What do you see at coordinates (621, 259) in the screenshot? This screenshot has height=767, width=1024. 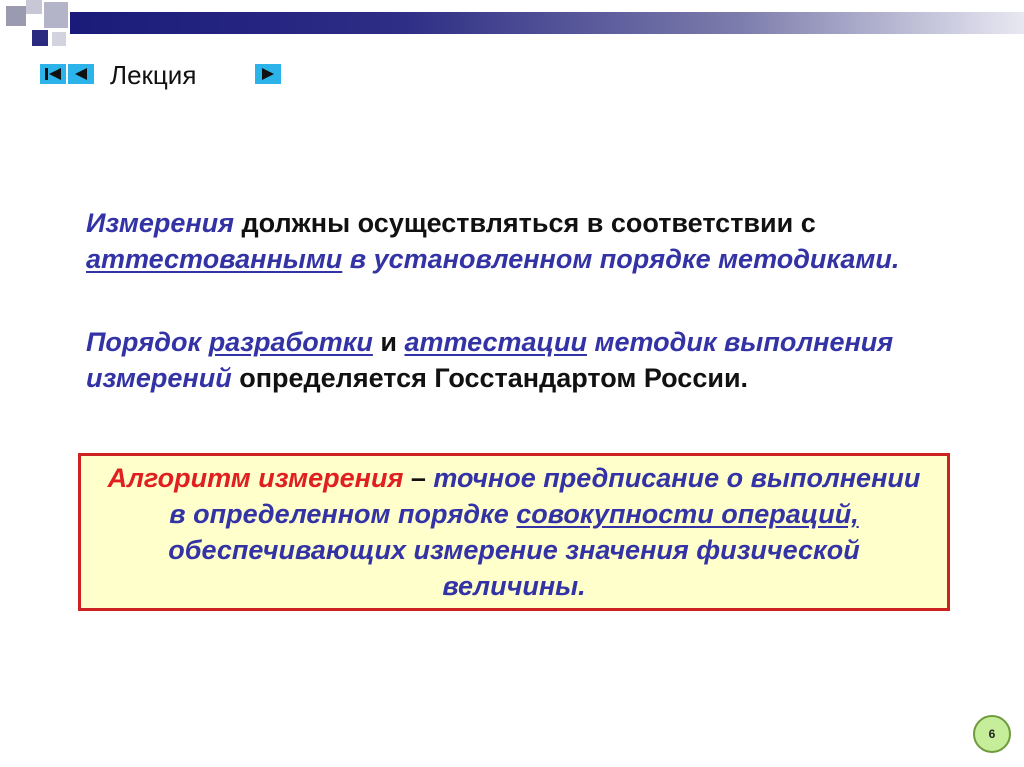 I see `paragraph-text: в установленном порядке методиками.` at bounding box center [621, 259].